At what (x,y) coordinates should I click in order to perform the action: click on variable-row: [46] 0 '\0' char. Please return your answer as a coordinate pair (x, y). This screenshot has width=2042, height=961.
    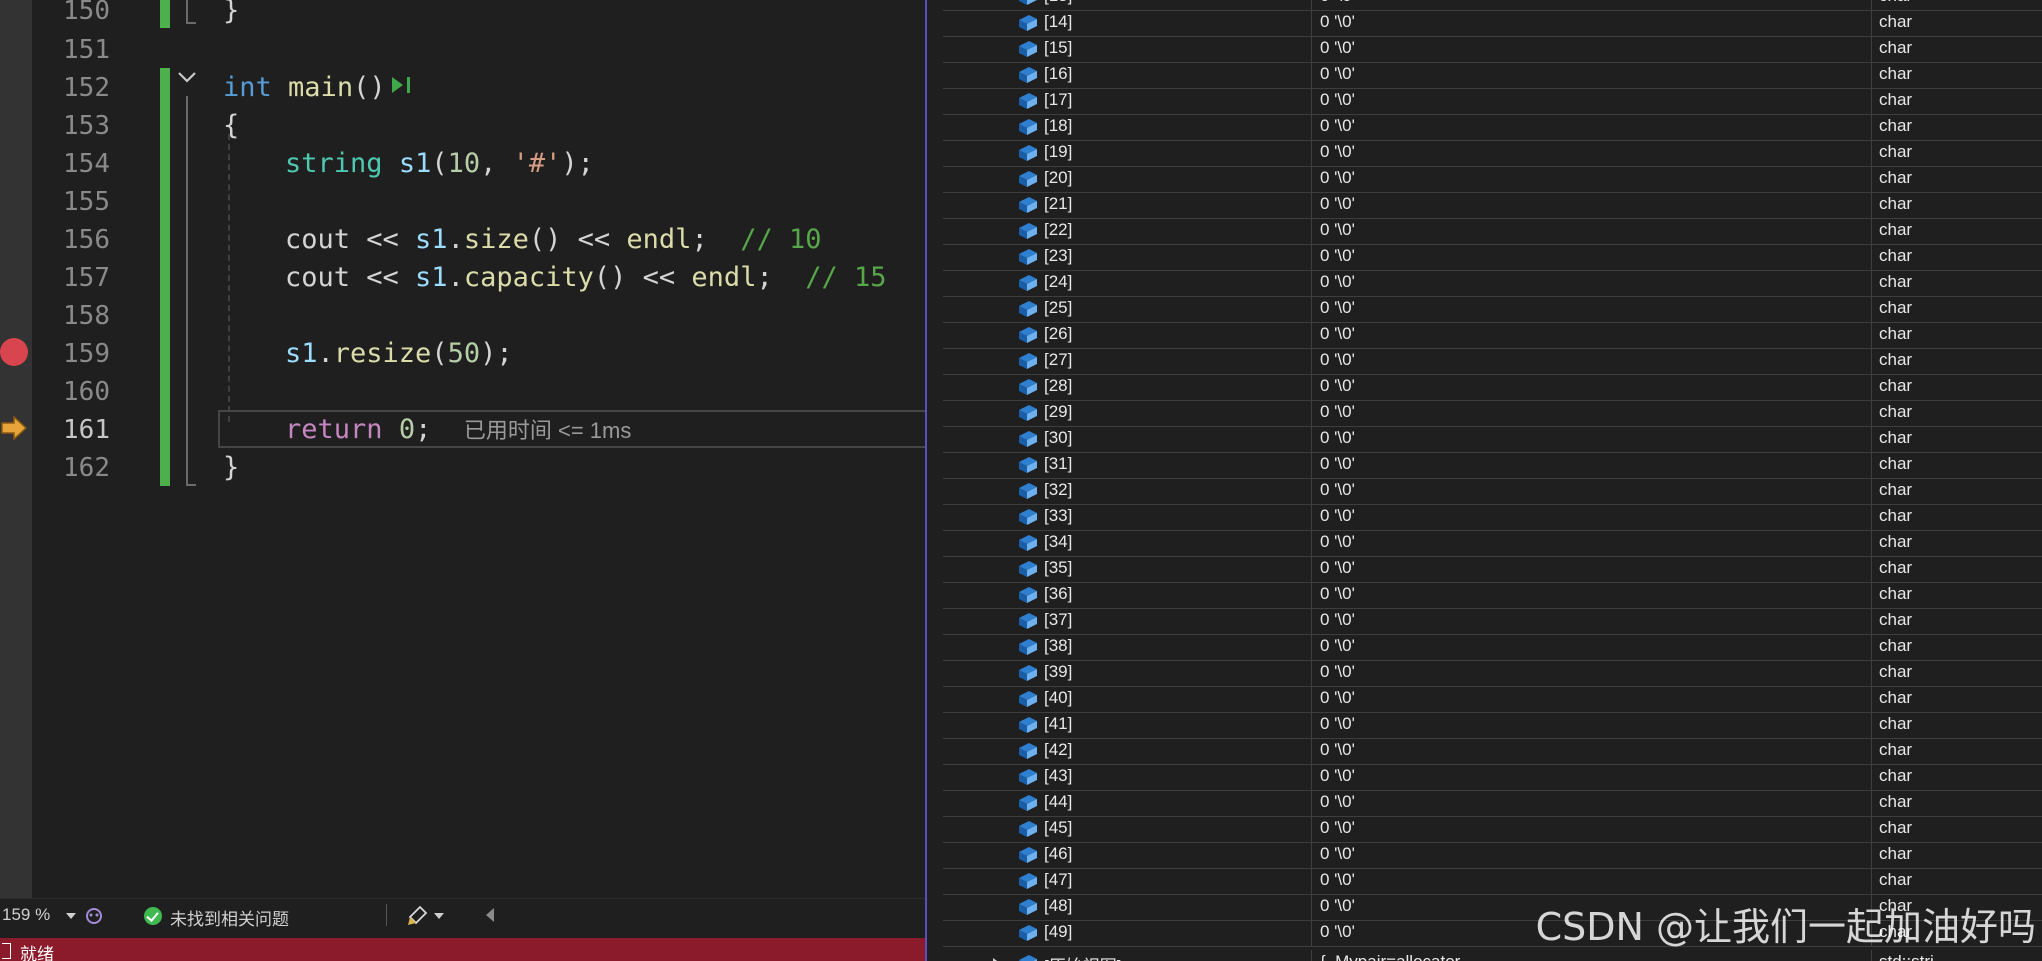
    Looking at the image, I should click on (1492, 855).